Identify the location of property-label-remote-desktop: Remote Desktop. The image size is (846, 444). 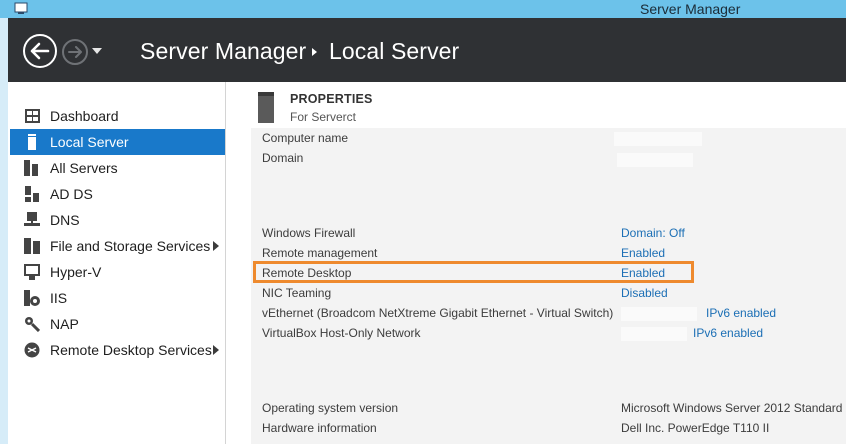
(307, 273).